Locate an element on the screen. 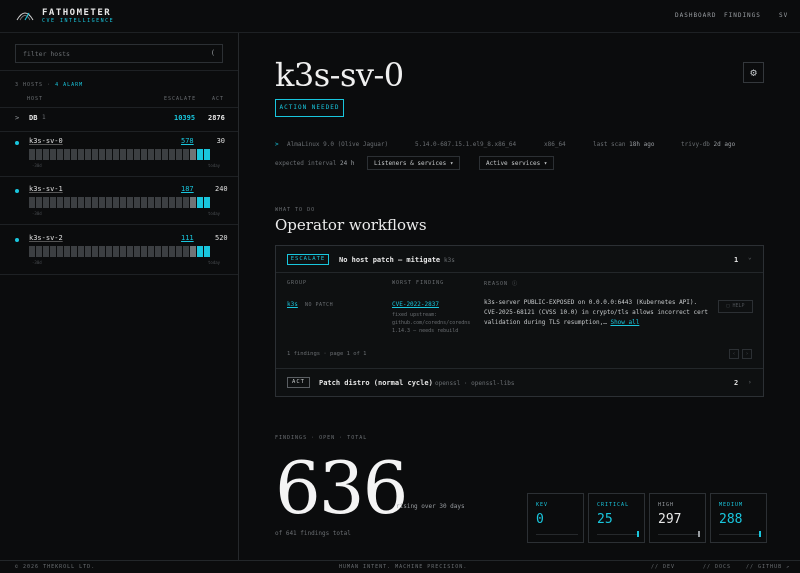  col-host: HOST is located at coordinates (35, 99).